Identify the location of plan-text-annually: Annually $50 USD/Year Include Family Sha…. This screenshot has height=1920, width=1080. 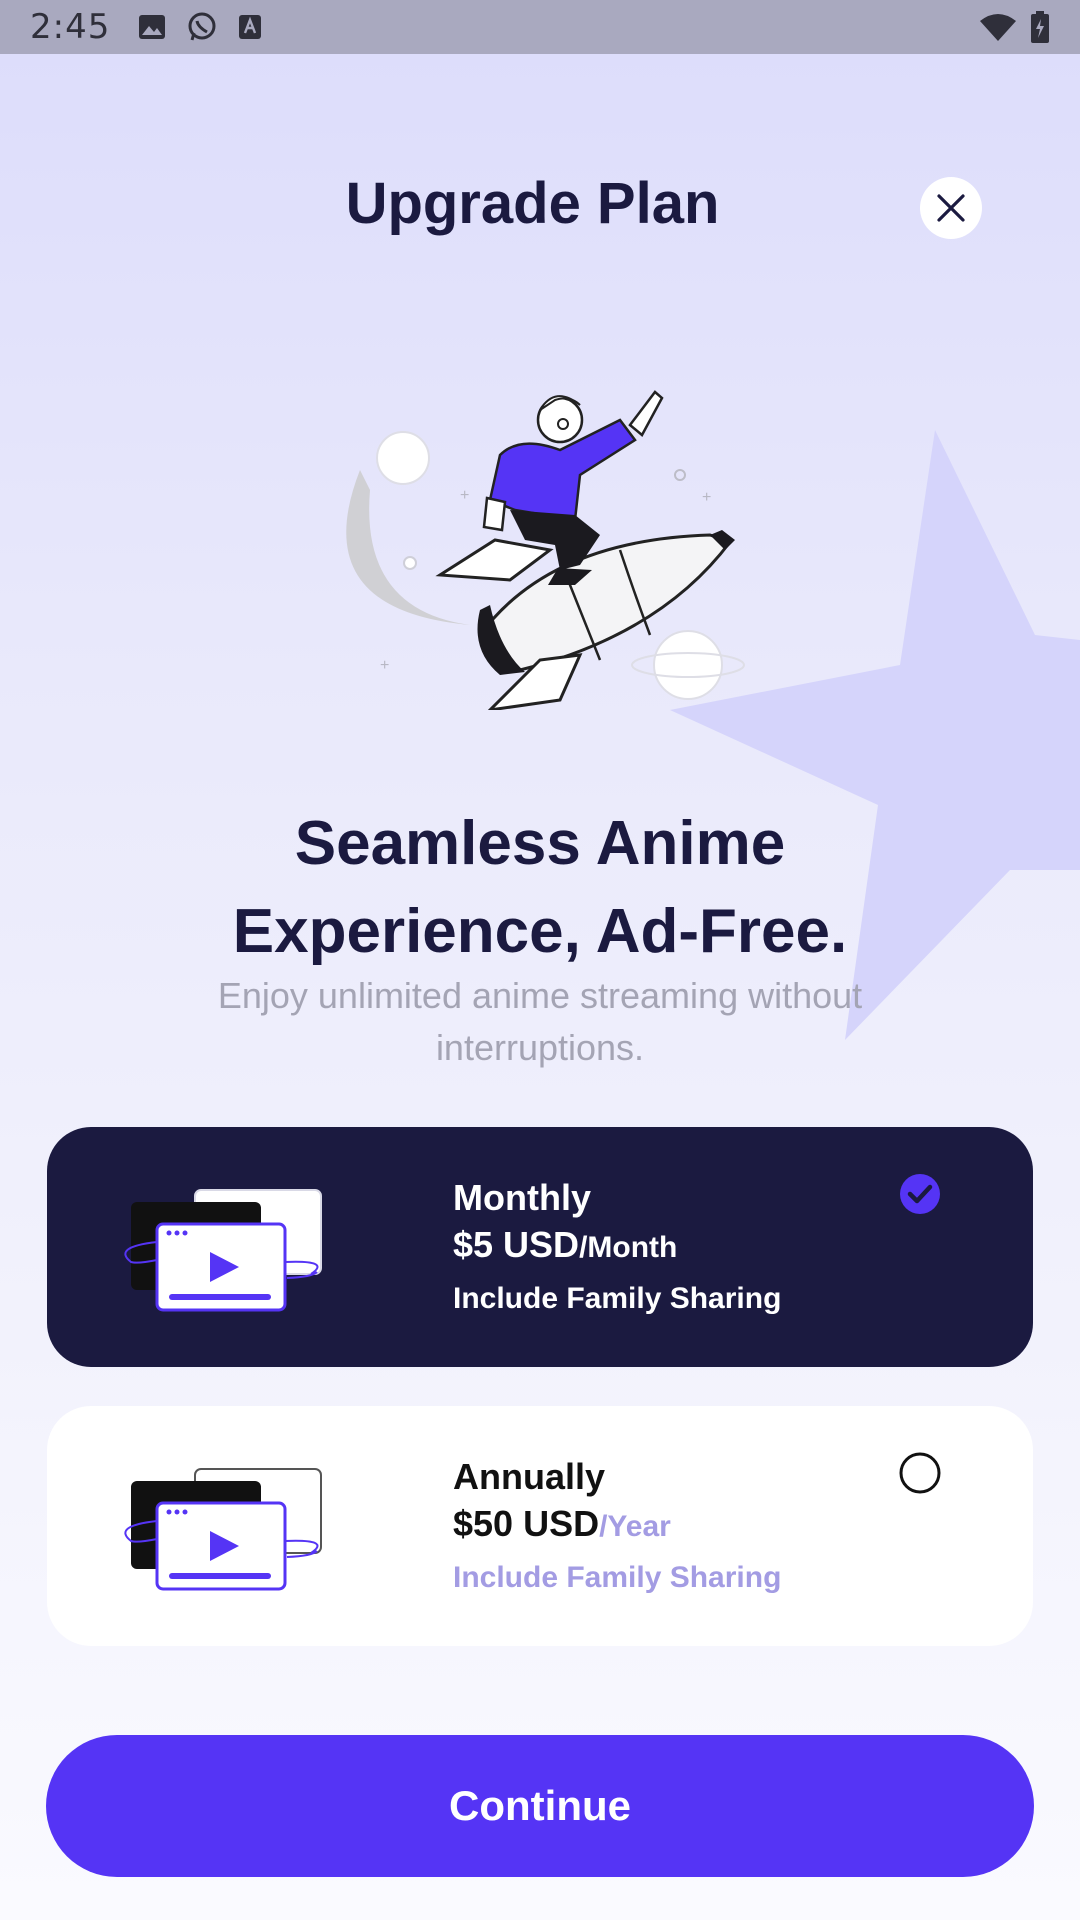
(617, 1527).